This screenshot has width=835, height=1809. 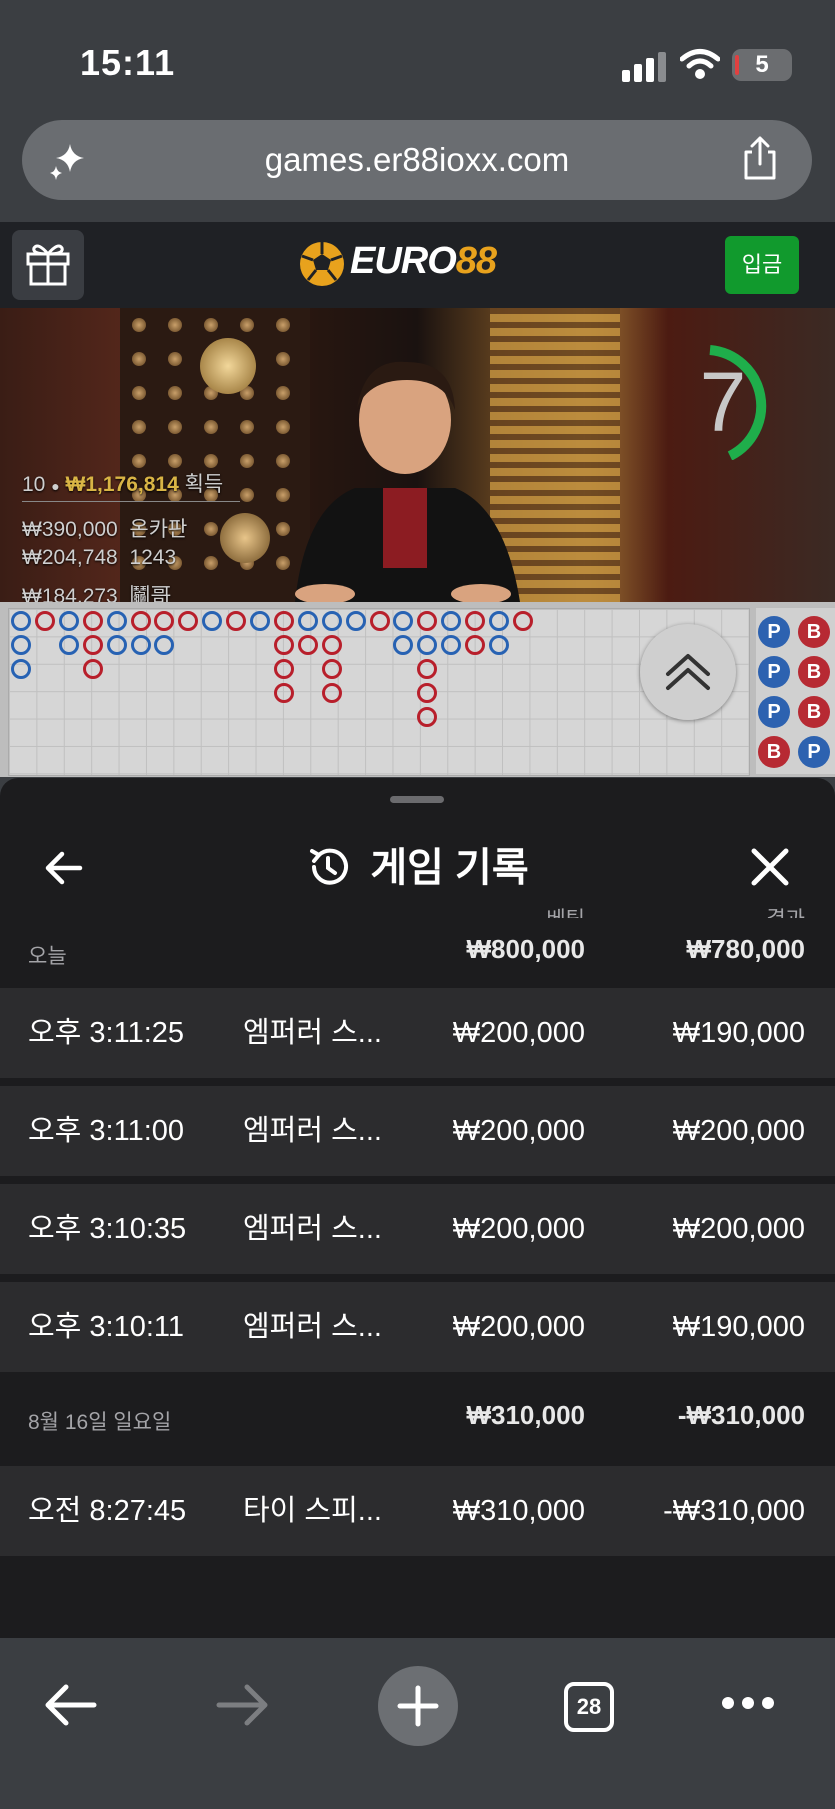 What do you see at coordinates (243, 1705) in the screenshot?
I see `forward-arrow-icon` at bounding box center [243, 1705].